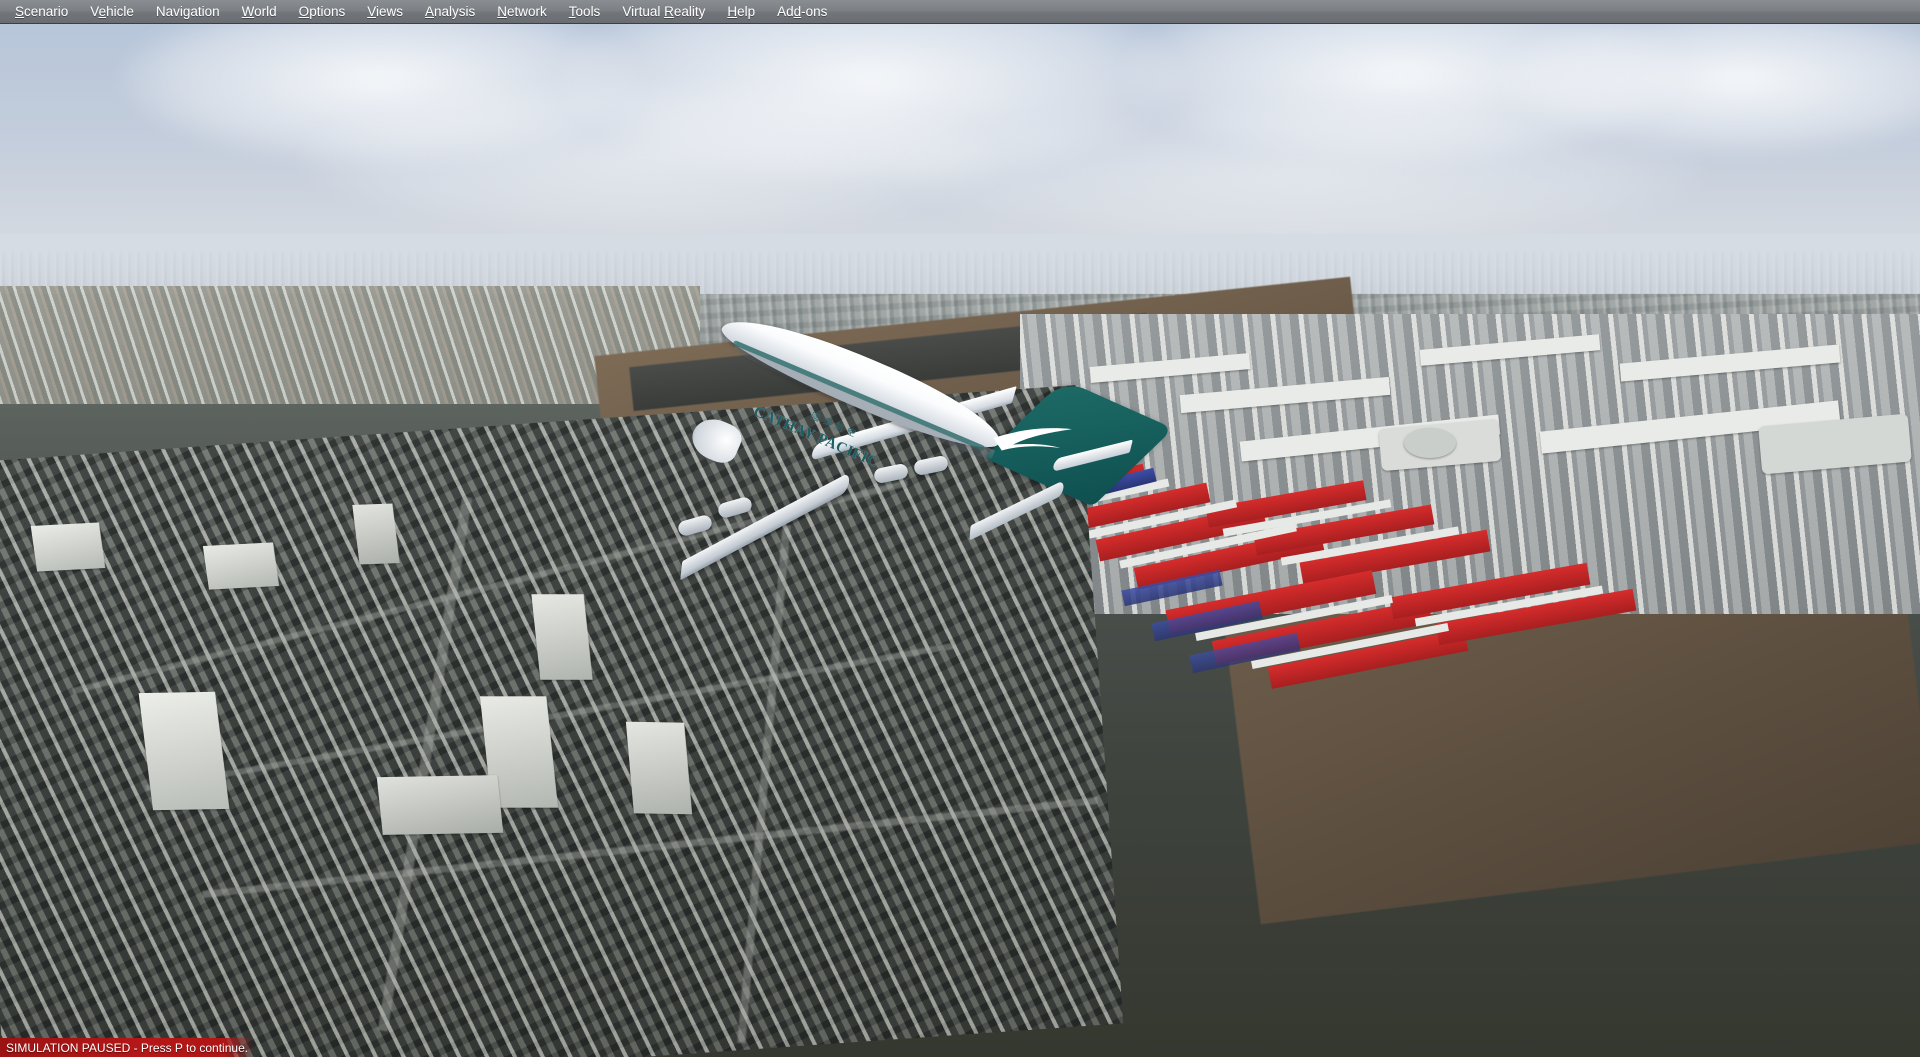 Image resolution: width=1920 pixels, height=1057 pixels. Describe the element at coordinates (102, 11) in the screenshot. I see `menu-accelerator: e` at that location.